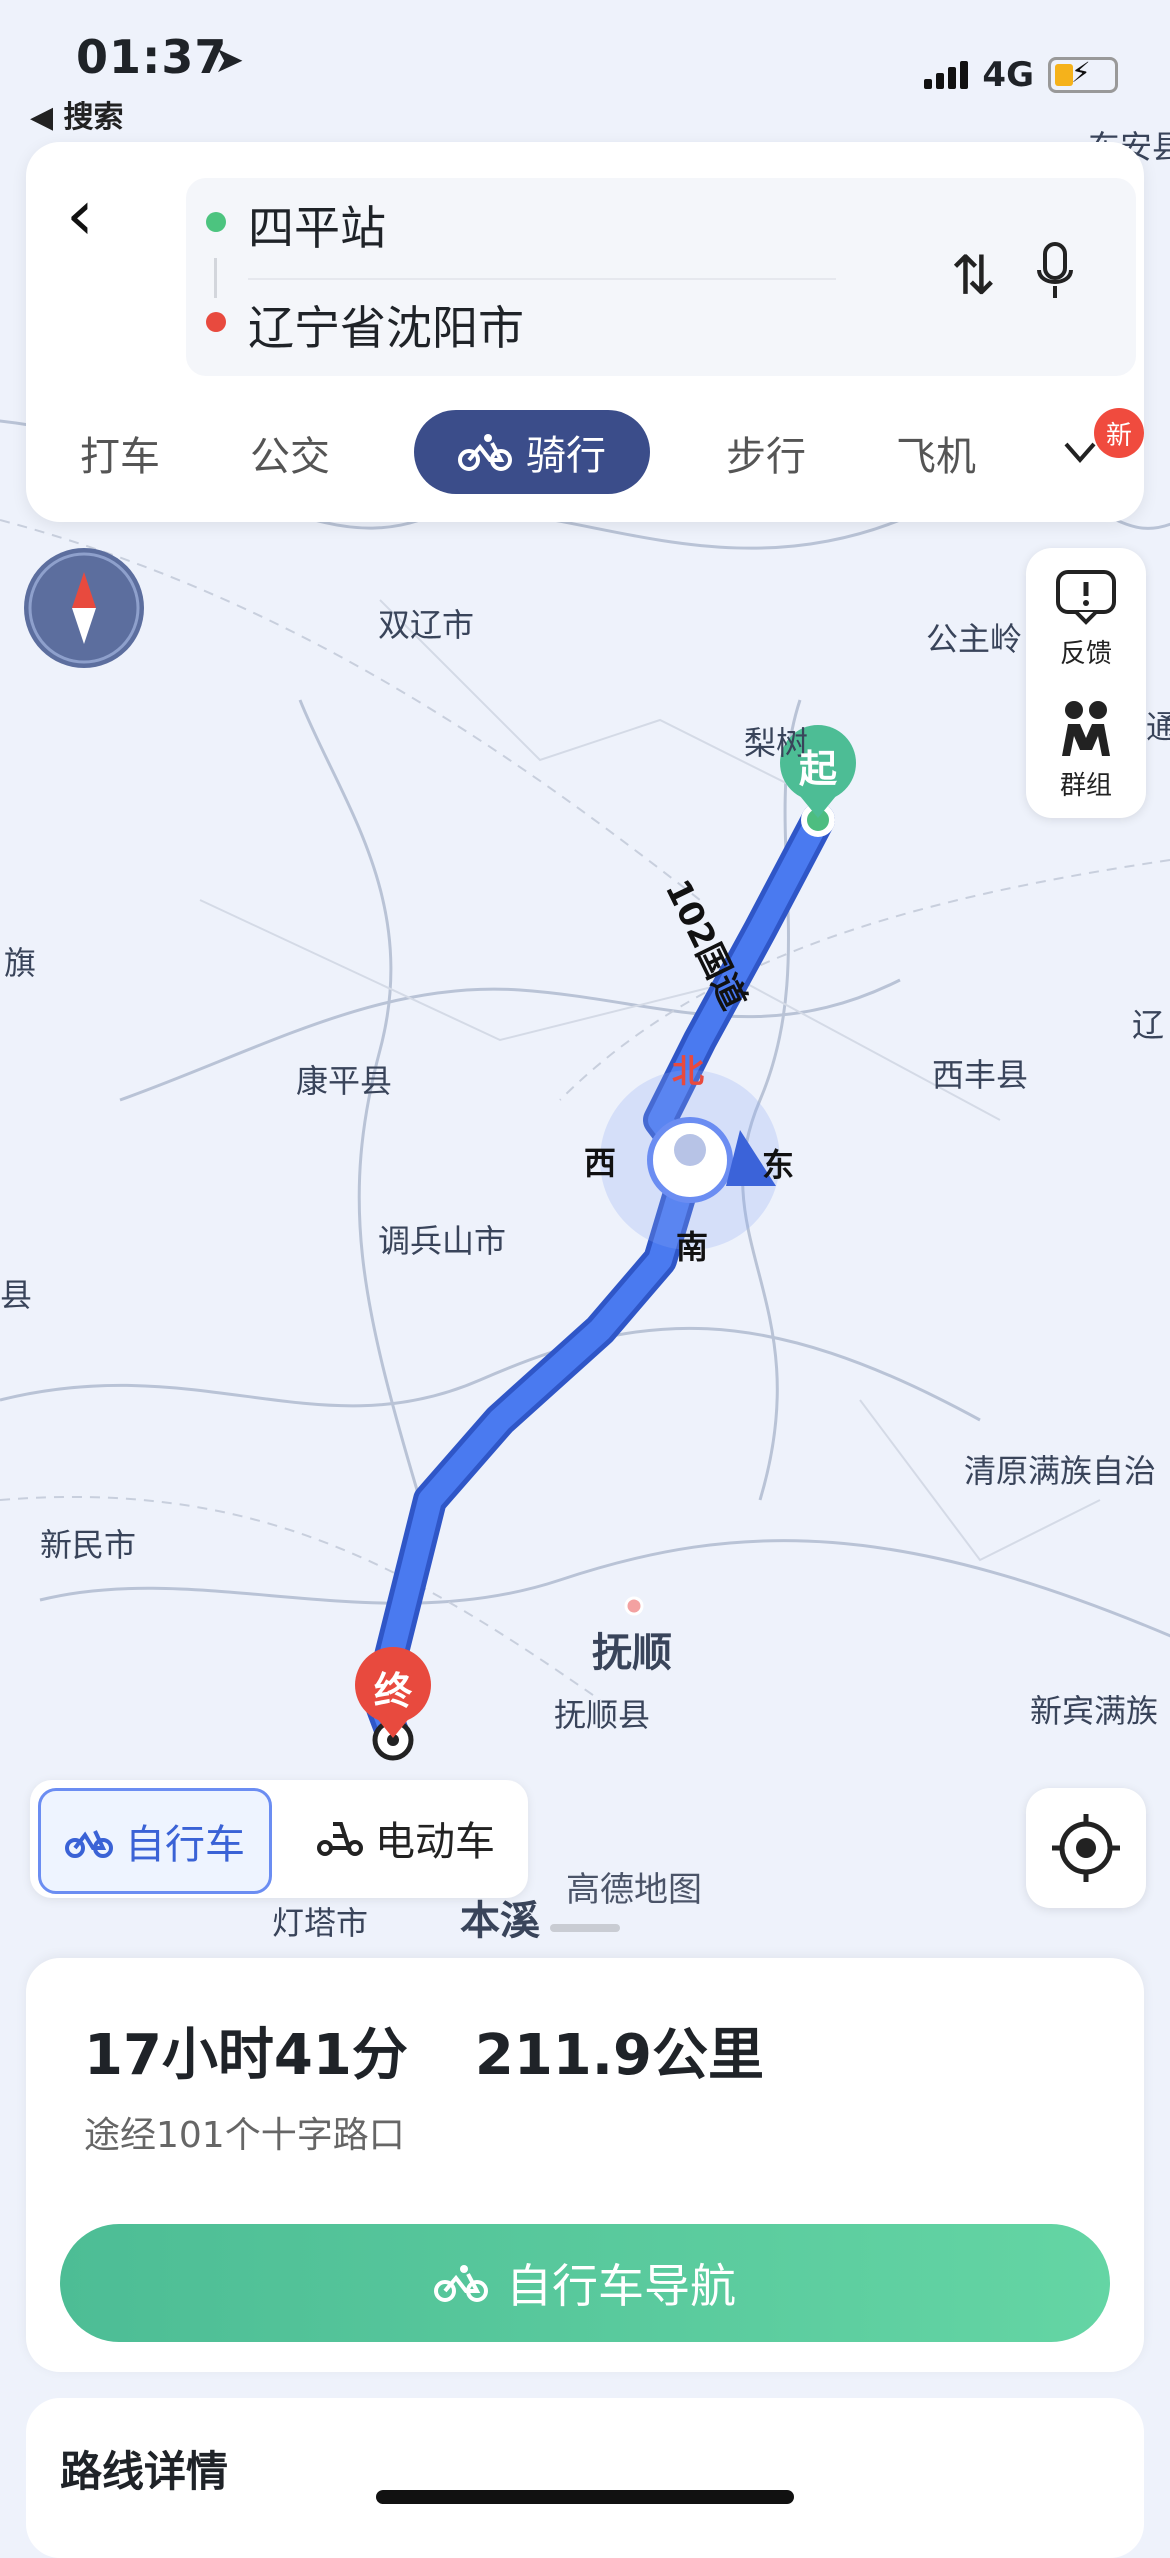 This screenshot has width=1170, height=2558. Describe the element at coordinates (1060, 1471) in the screenshot. I see `map-label: 清原满族自治` at that location.